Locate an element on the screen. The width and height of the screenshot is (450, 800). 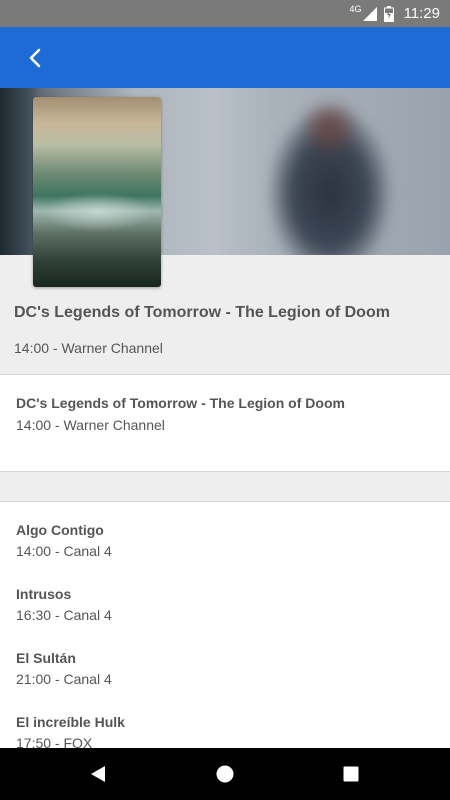
navigation-bar is located at coordinates (225, 774).